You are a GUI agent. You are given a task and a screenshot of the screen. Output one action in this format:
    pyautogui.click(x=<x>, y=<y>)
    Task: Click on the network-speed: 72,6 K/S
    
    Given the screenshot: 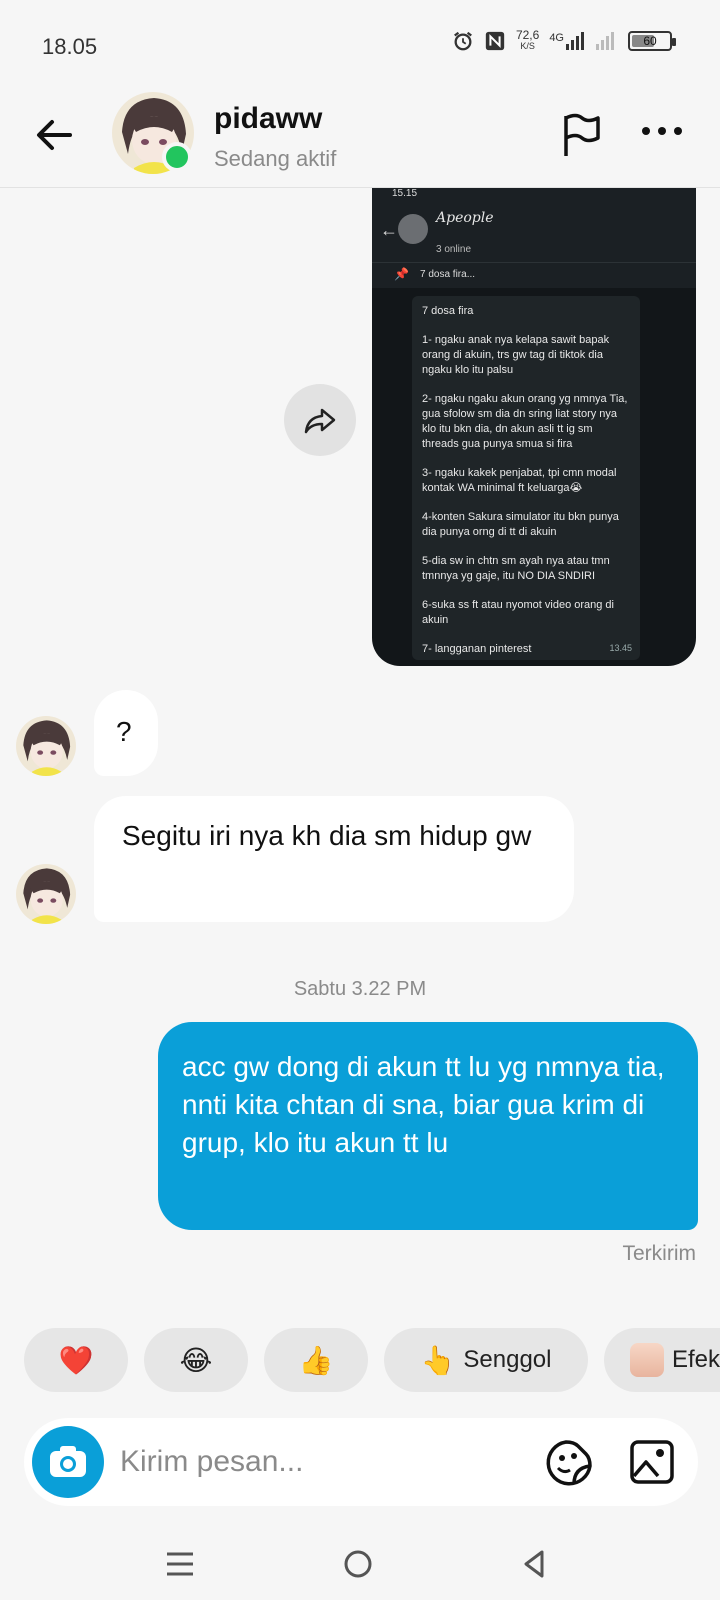 What is the action you would take?
    pyautogui.click(x=527, y=40)
    